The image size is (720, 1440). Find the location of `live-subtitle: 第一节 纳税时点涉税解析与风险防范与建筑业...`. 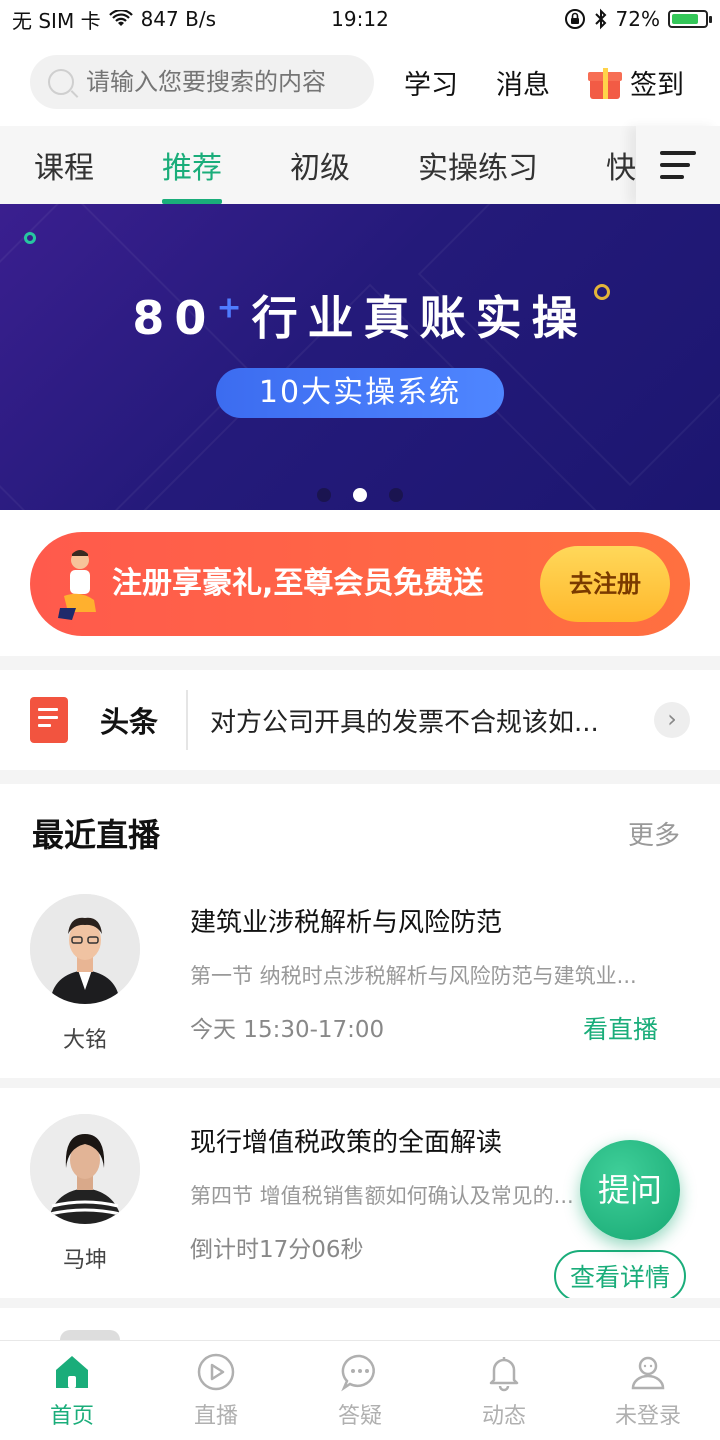

live-subtitle: 第一节 纳税时点涉税解析与风险防范与建筑业... is located at coordinates (413, 976).